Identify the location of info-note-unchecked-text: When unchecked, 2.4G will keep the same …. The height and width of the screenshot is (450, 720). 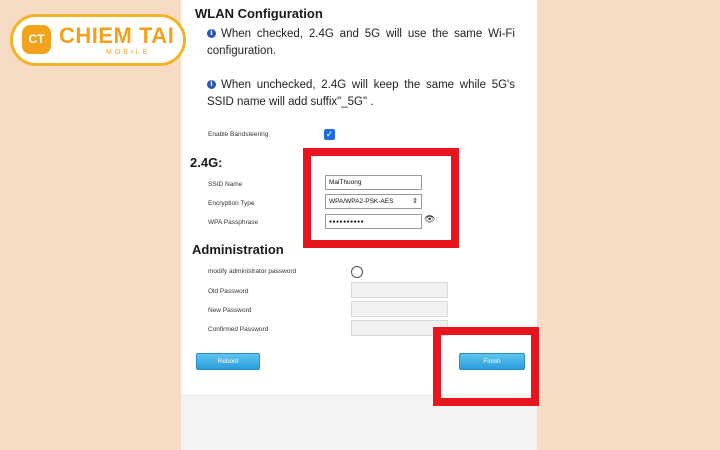
(361, 93).